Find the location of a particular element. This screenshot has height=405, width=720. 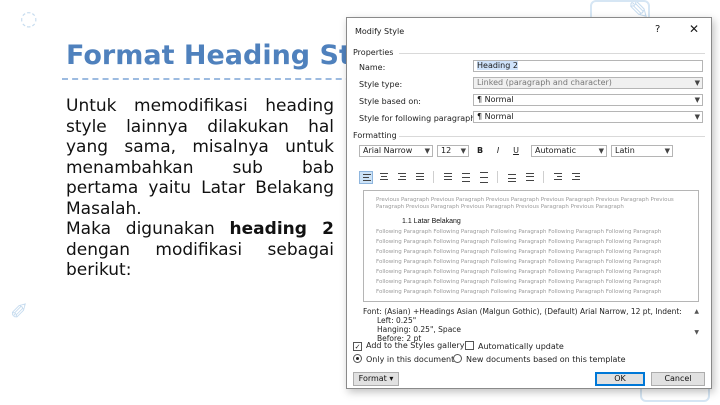

body-bold-text: heading 2 is located at coordinates (281, 229).